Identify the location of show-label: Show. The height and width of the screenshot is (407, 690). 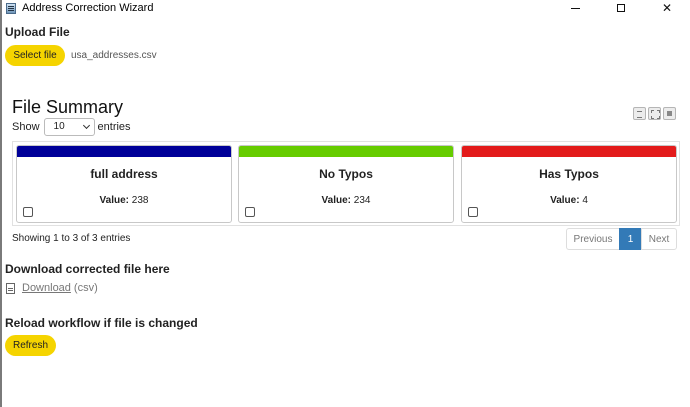
(26, 126).